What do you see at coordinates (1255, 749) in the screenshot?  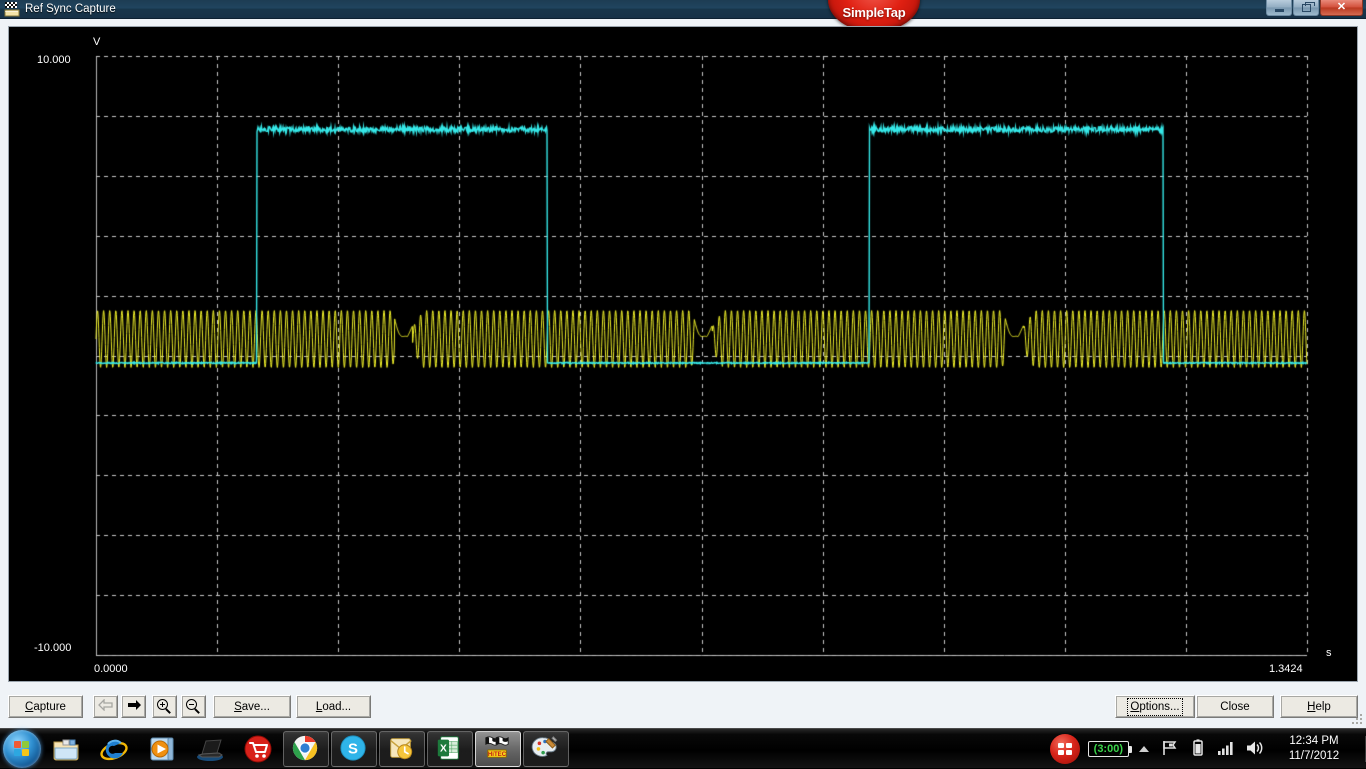 I see `volume-icon` at bounding box center [1255, 749].